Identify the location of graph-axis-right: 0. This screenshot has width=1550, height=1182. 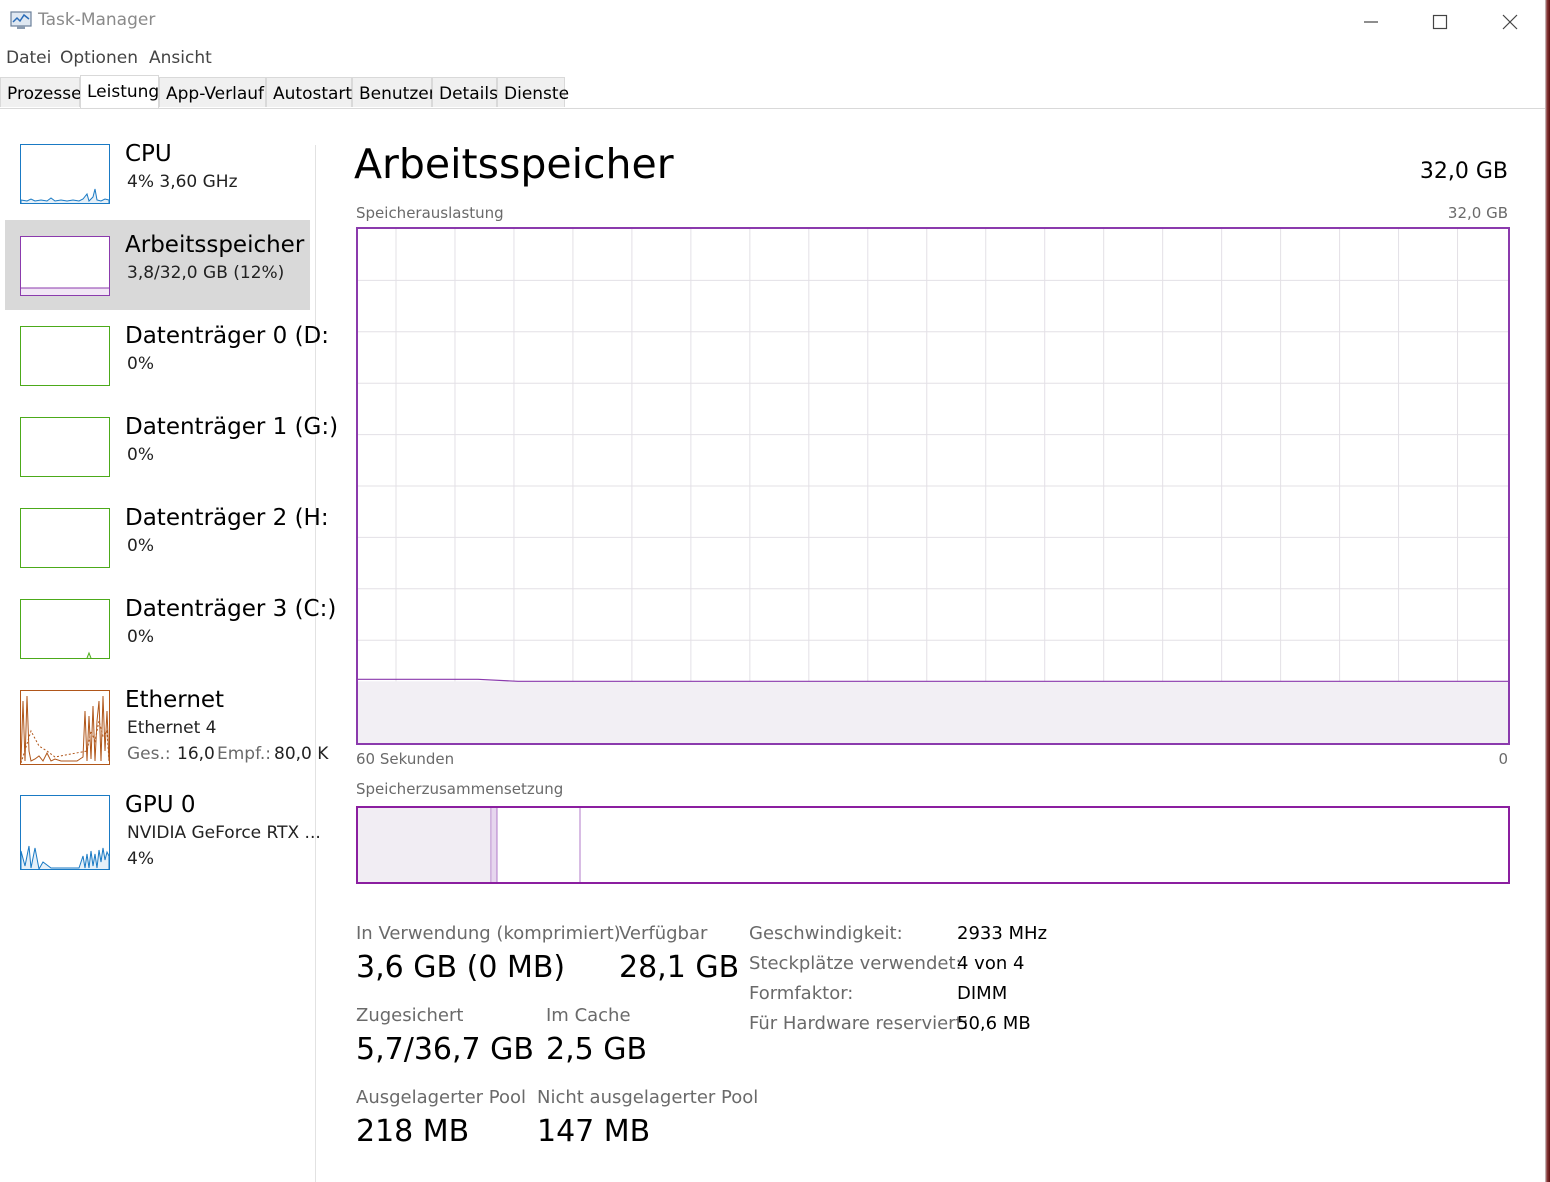
(1503, 759).